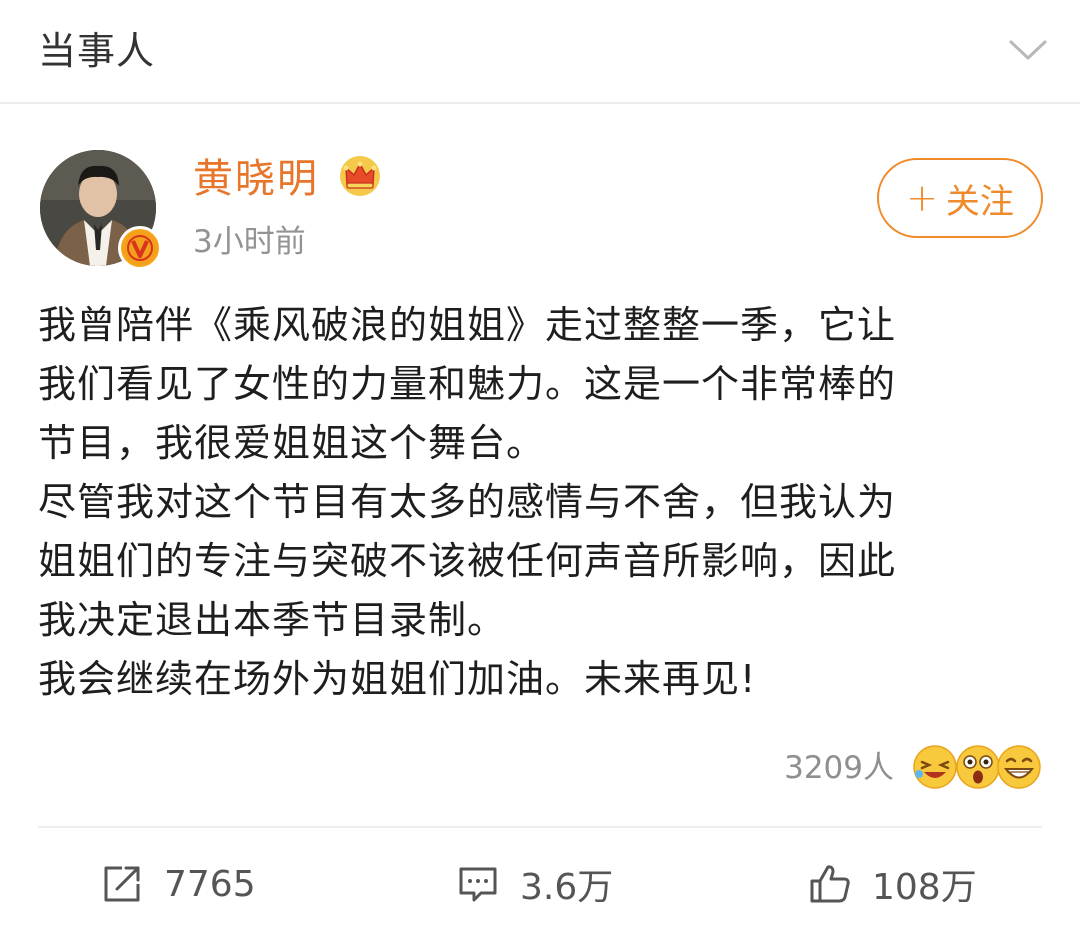 This screenshot has height=926, width=1080. Describe the element at coordinates (467, 561) in the screenshot. I see `post-line: 姐姐们的专注与突破不该被任何声音所影响，因此` at that location.